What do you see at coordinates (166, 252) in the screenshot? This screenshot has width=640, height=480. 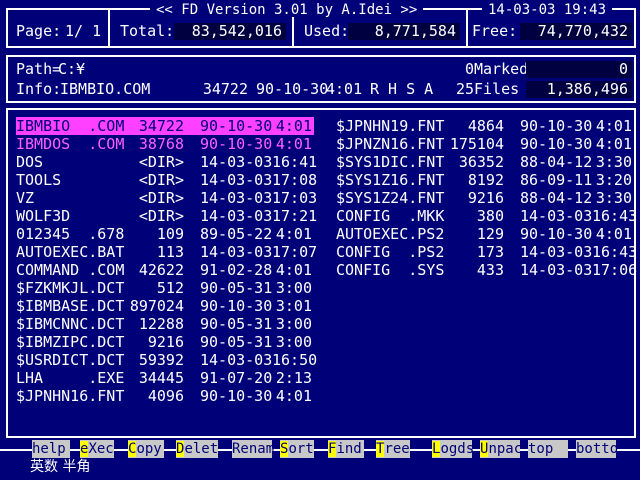 I see `file-row: AUTOEXEC.BAT 113 14-03-03 17:07` at bounding box center [166, 252].